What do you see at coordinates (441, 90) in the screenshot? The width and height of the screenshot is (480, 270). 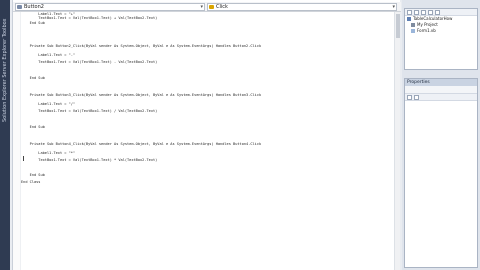 I see `properties-object-selector` at bounding box center [441, 90].